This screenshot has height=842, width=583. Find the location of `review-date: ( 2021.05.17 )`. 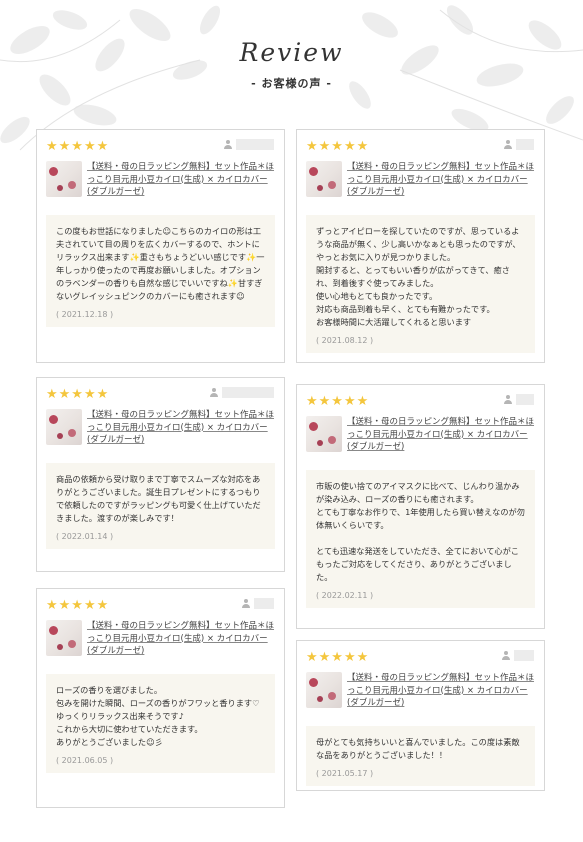

review-date: ( 2021.05.17 ) is located at coordinates (345, 773).